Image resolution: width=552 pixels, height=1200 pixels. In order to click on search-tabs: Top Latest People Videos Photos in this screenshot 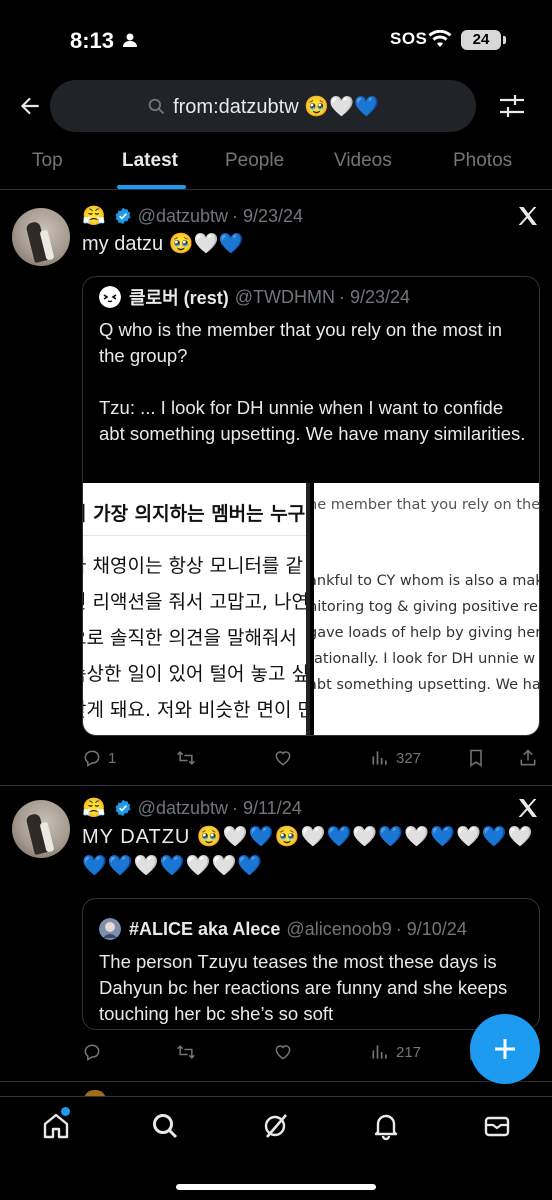, I will do `click(276, 165)`.